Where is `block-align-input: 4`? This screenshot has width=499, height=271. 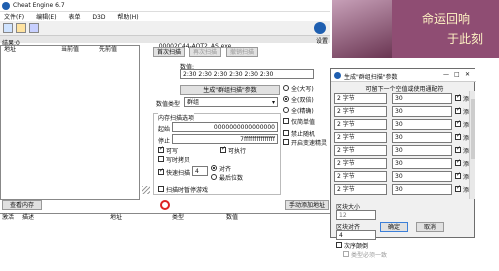
block-align-input: 4 is located at coordinates (356, 235).